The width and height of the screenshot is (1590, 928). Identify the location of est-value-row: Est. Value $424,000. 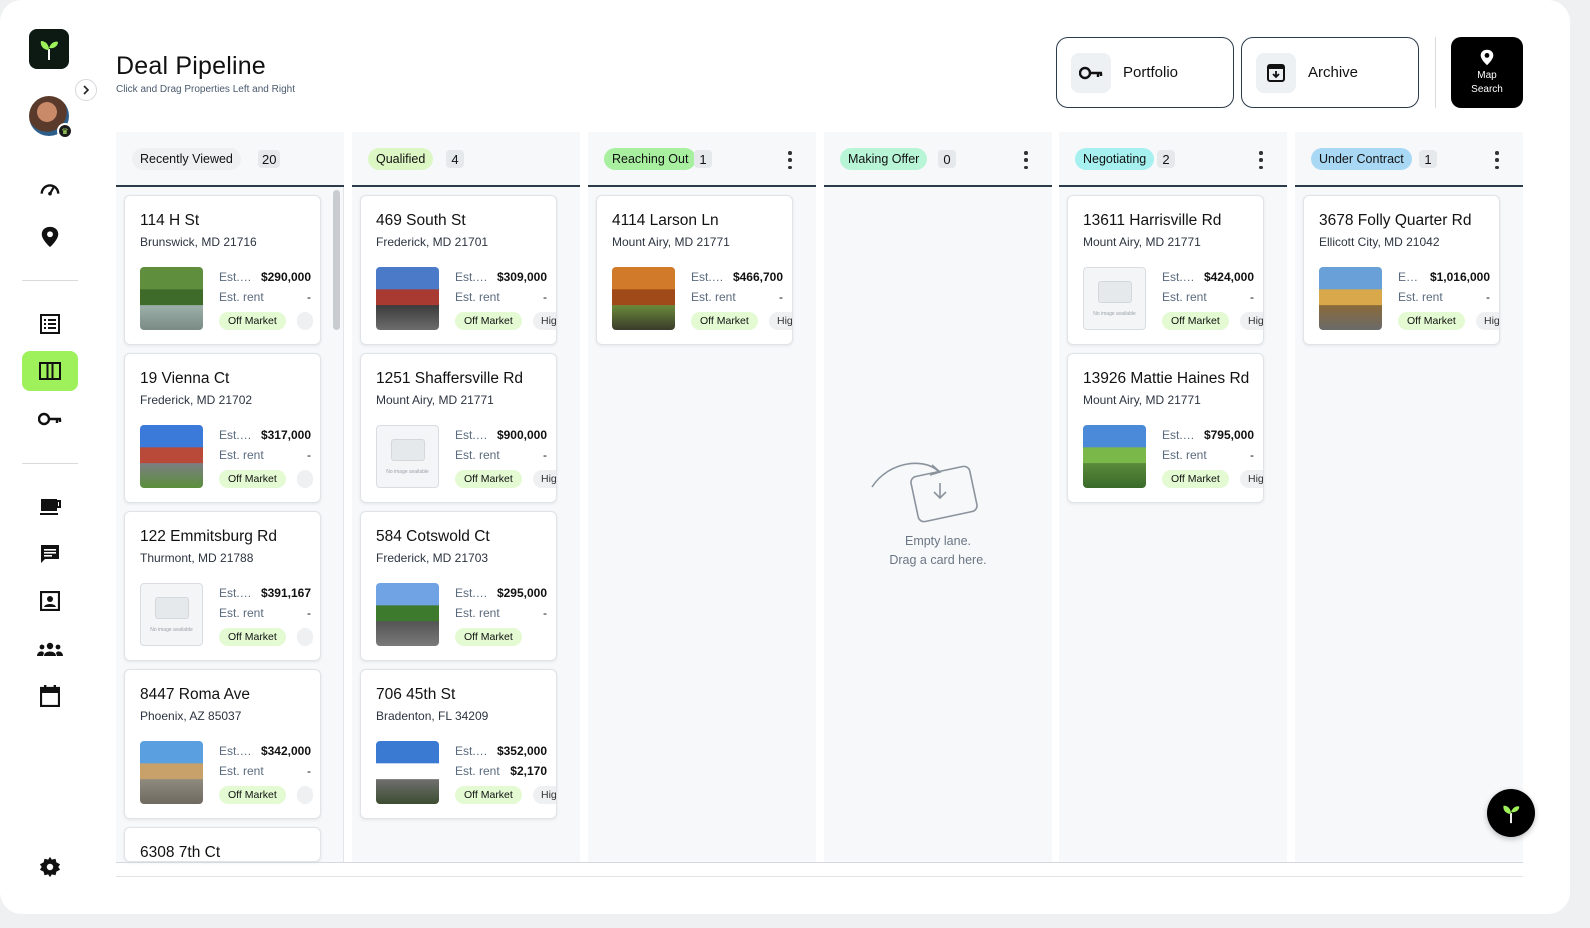
(1208, 277).